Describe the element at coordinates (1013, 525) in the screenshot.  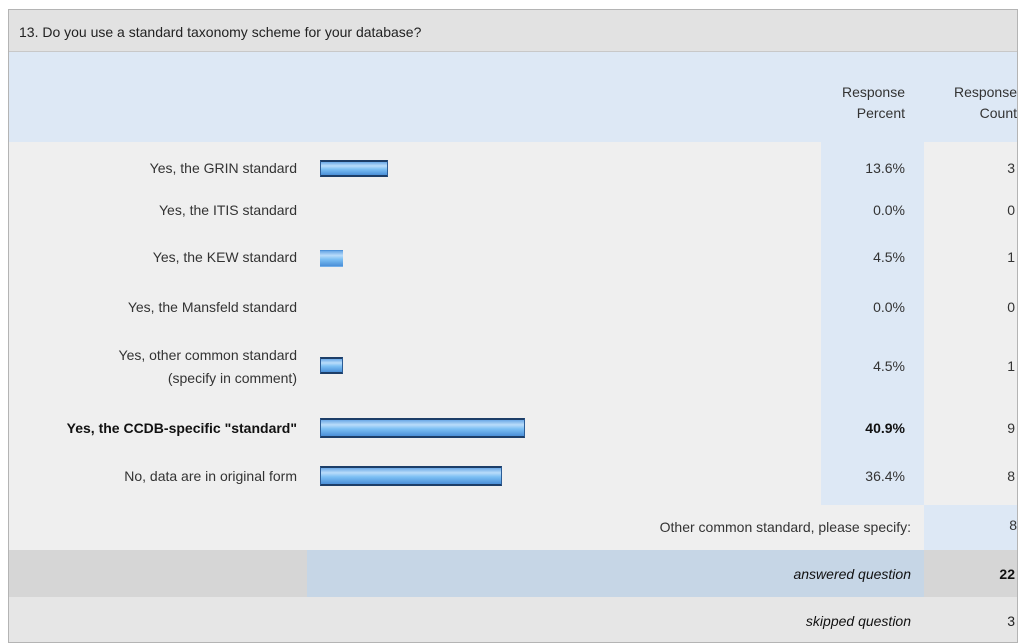
I see `other-count: 8` at that location.